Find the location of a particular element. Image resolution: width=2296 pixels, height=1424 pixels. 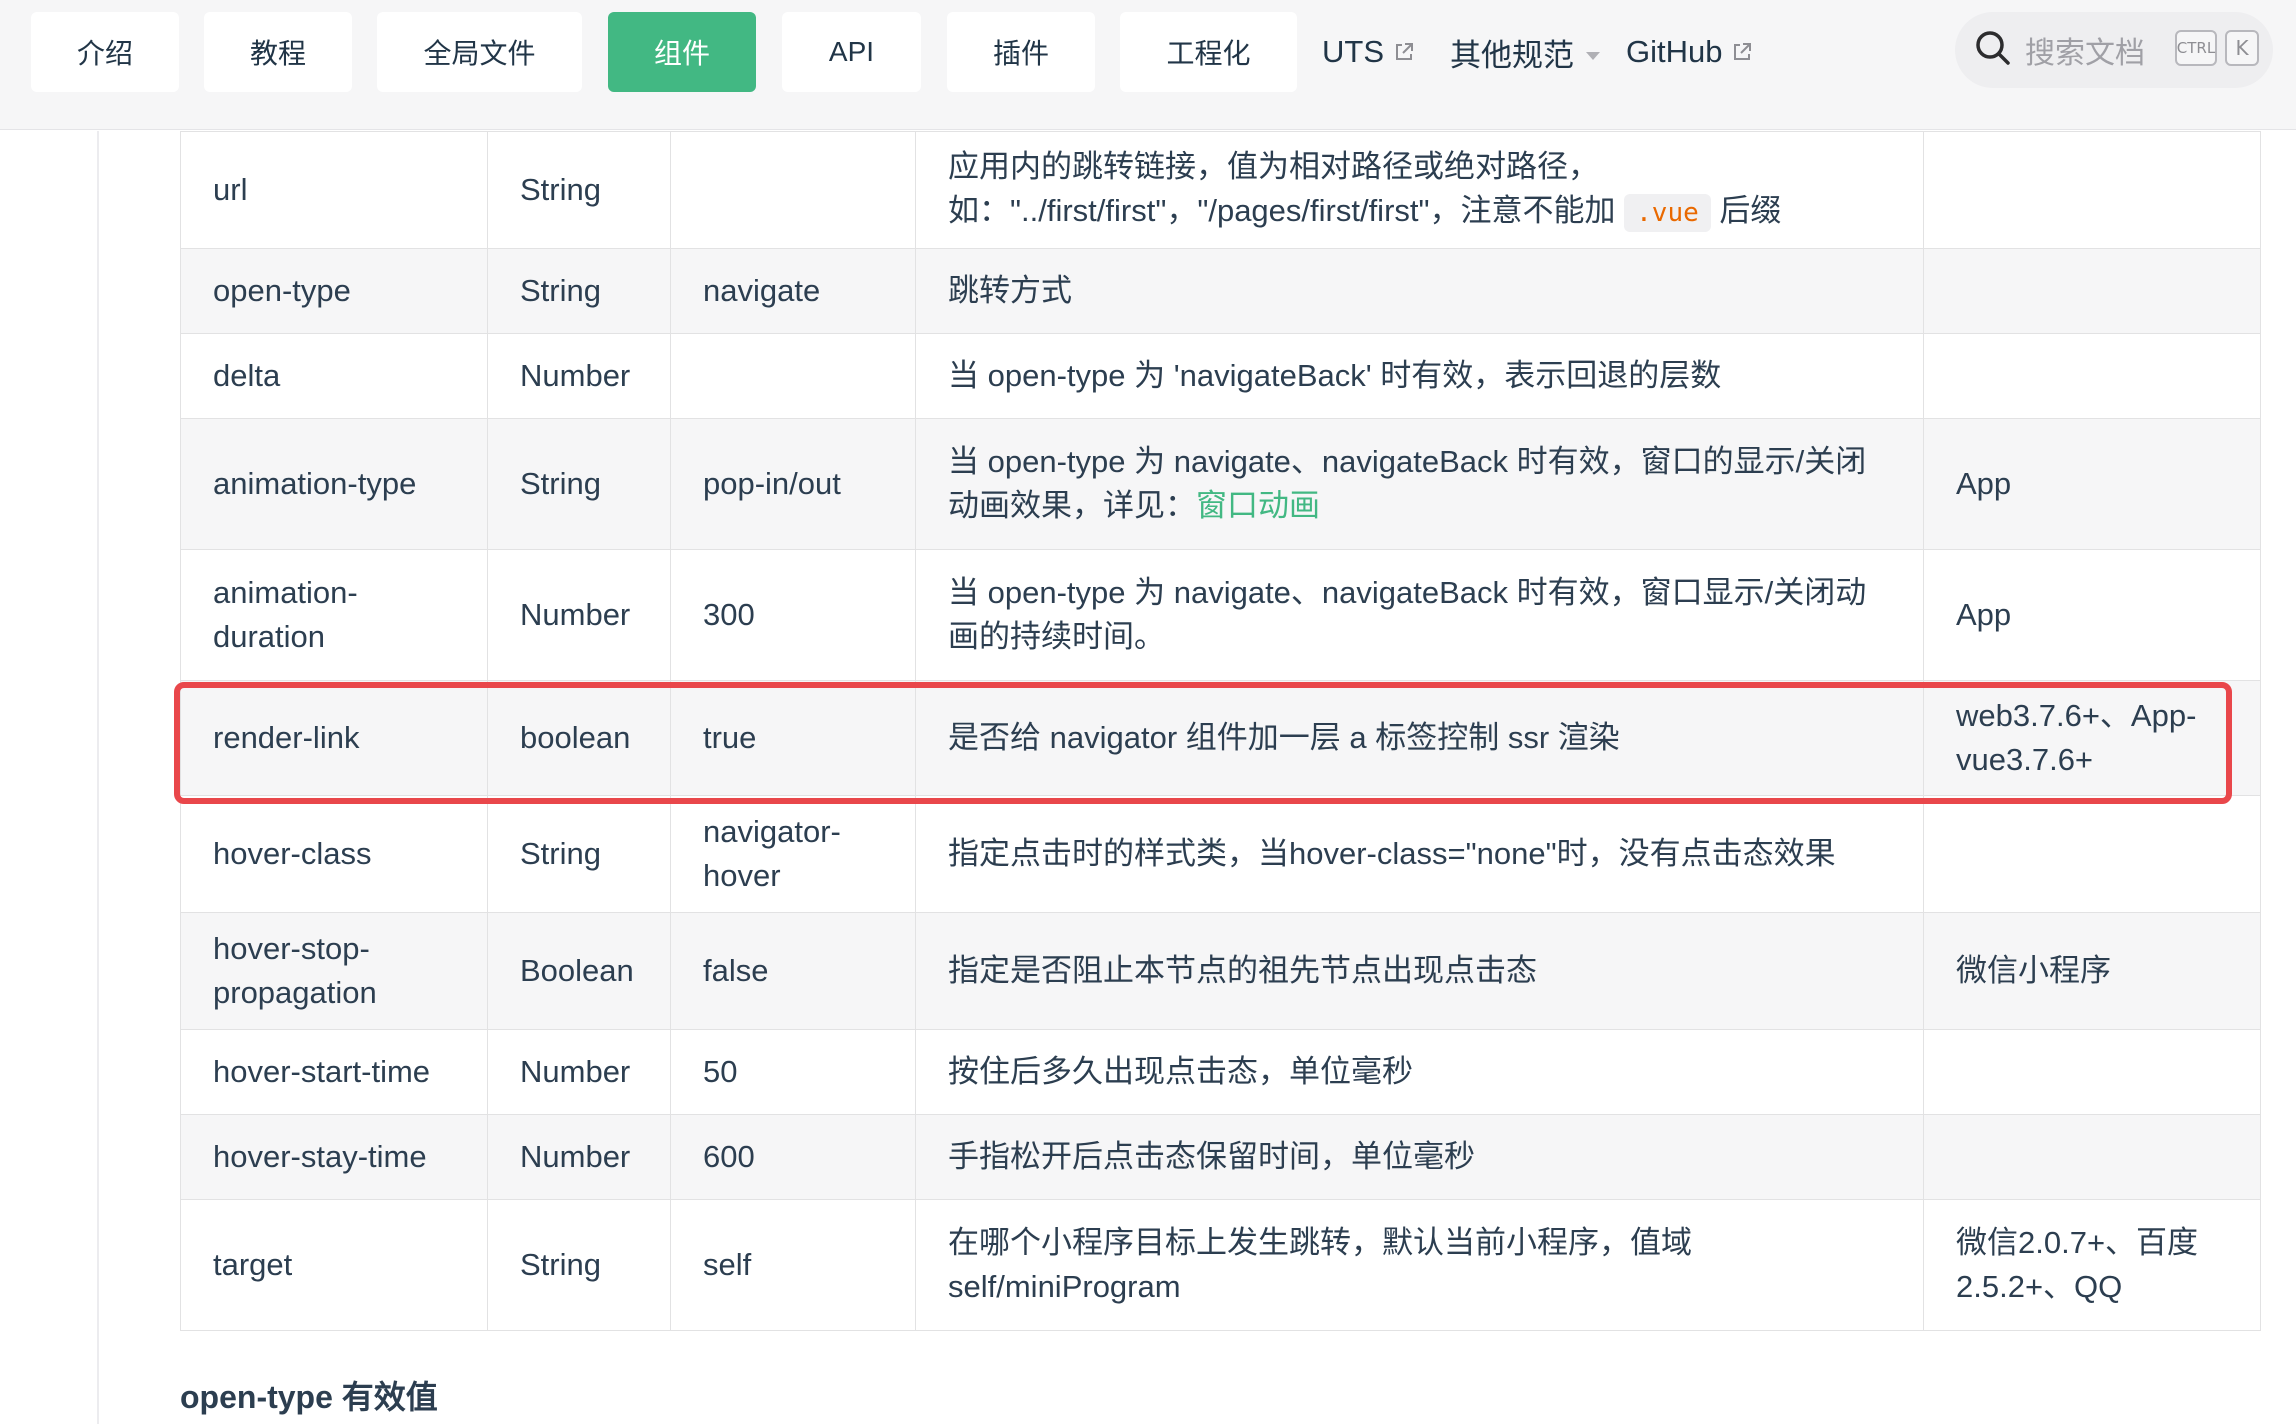

cell-attr-name: animation-type is located at coordinates (334, 484).